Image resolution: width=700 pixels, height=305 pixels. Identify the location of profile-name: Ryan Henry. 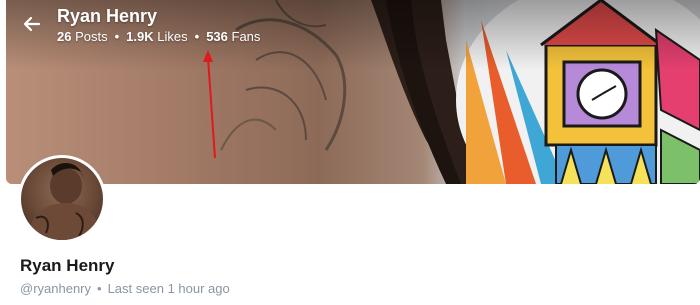
(67, 265).